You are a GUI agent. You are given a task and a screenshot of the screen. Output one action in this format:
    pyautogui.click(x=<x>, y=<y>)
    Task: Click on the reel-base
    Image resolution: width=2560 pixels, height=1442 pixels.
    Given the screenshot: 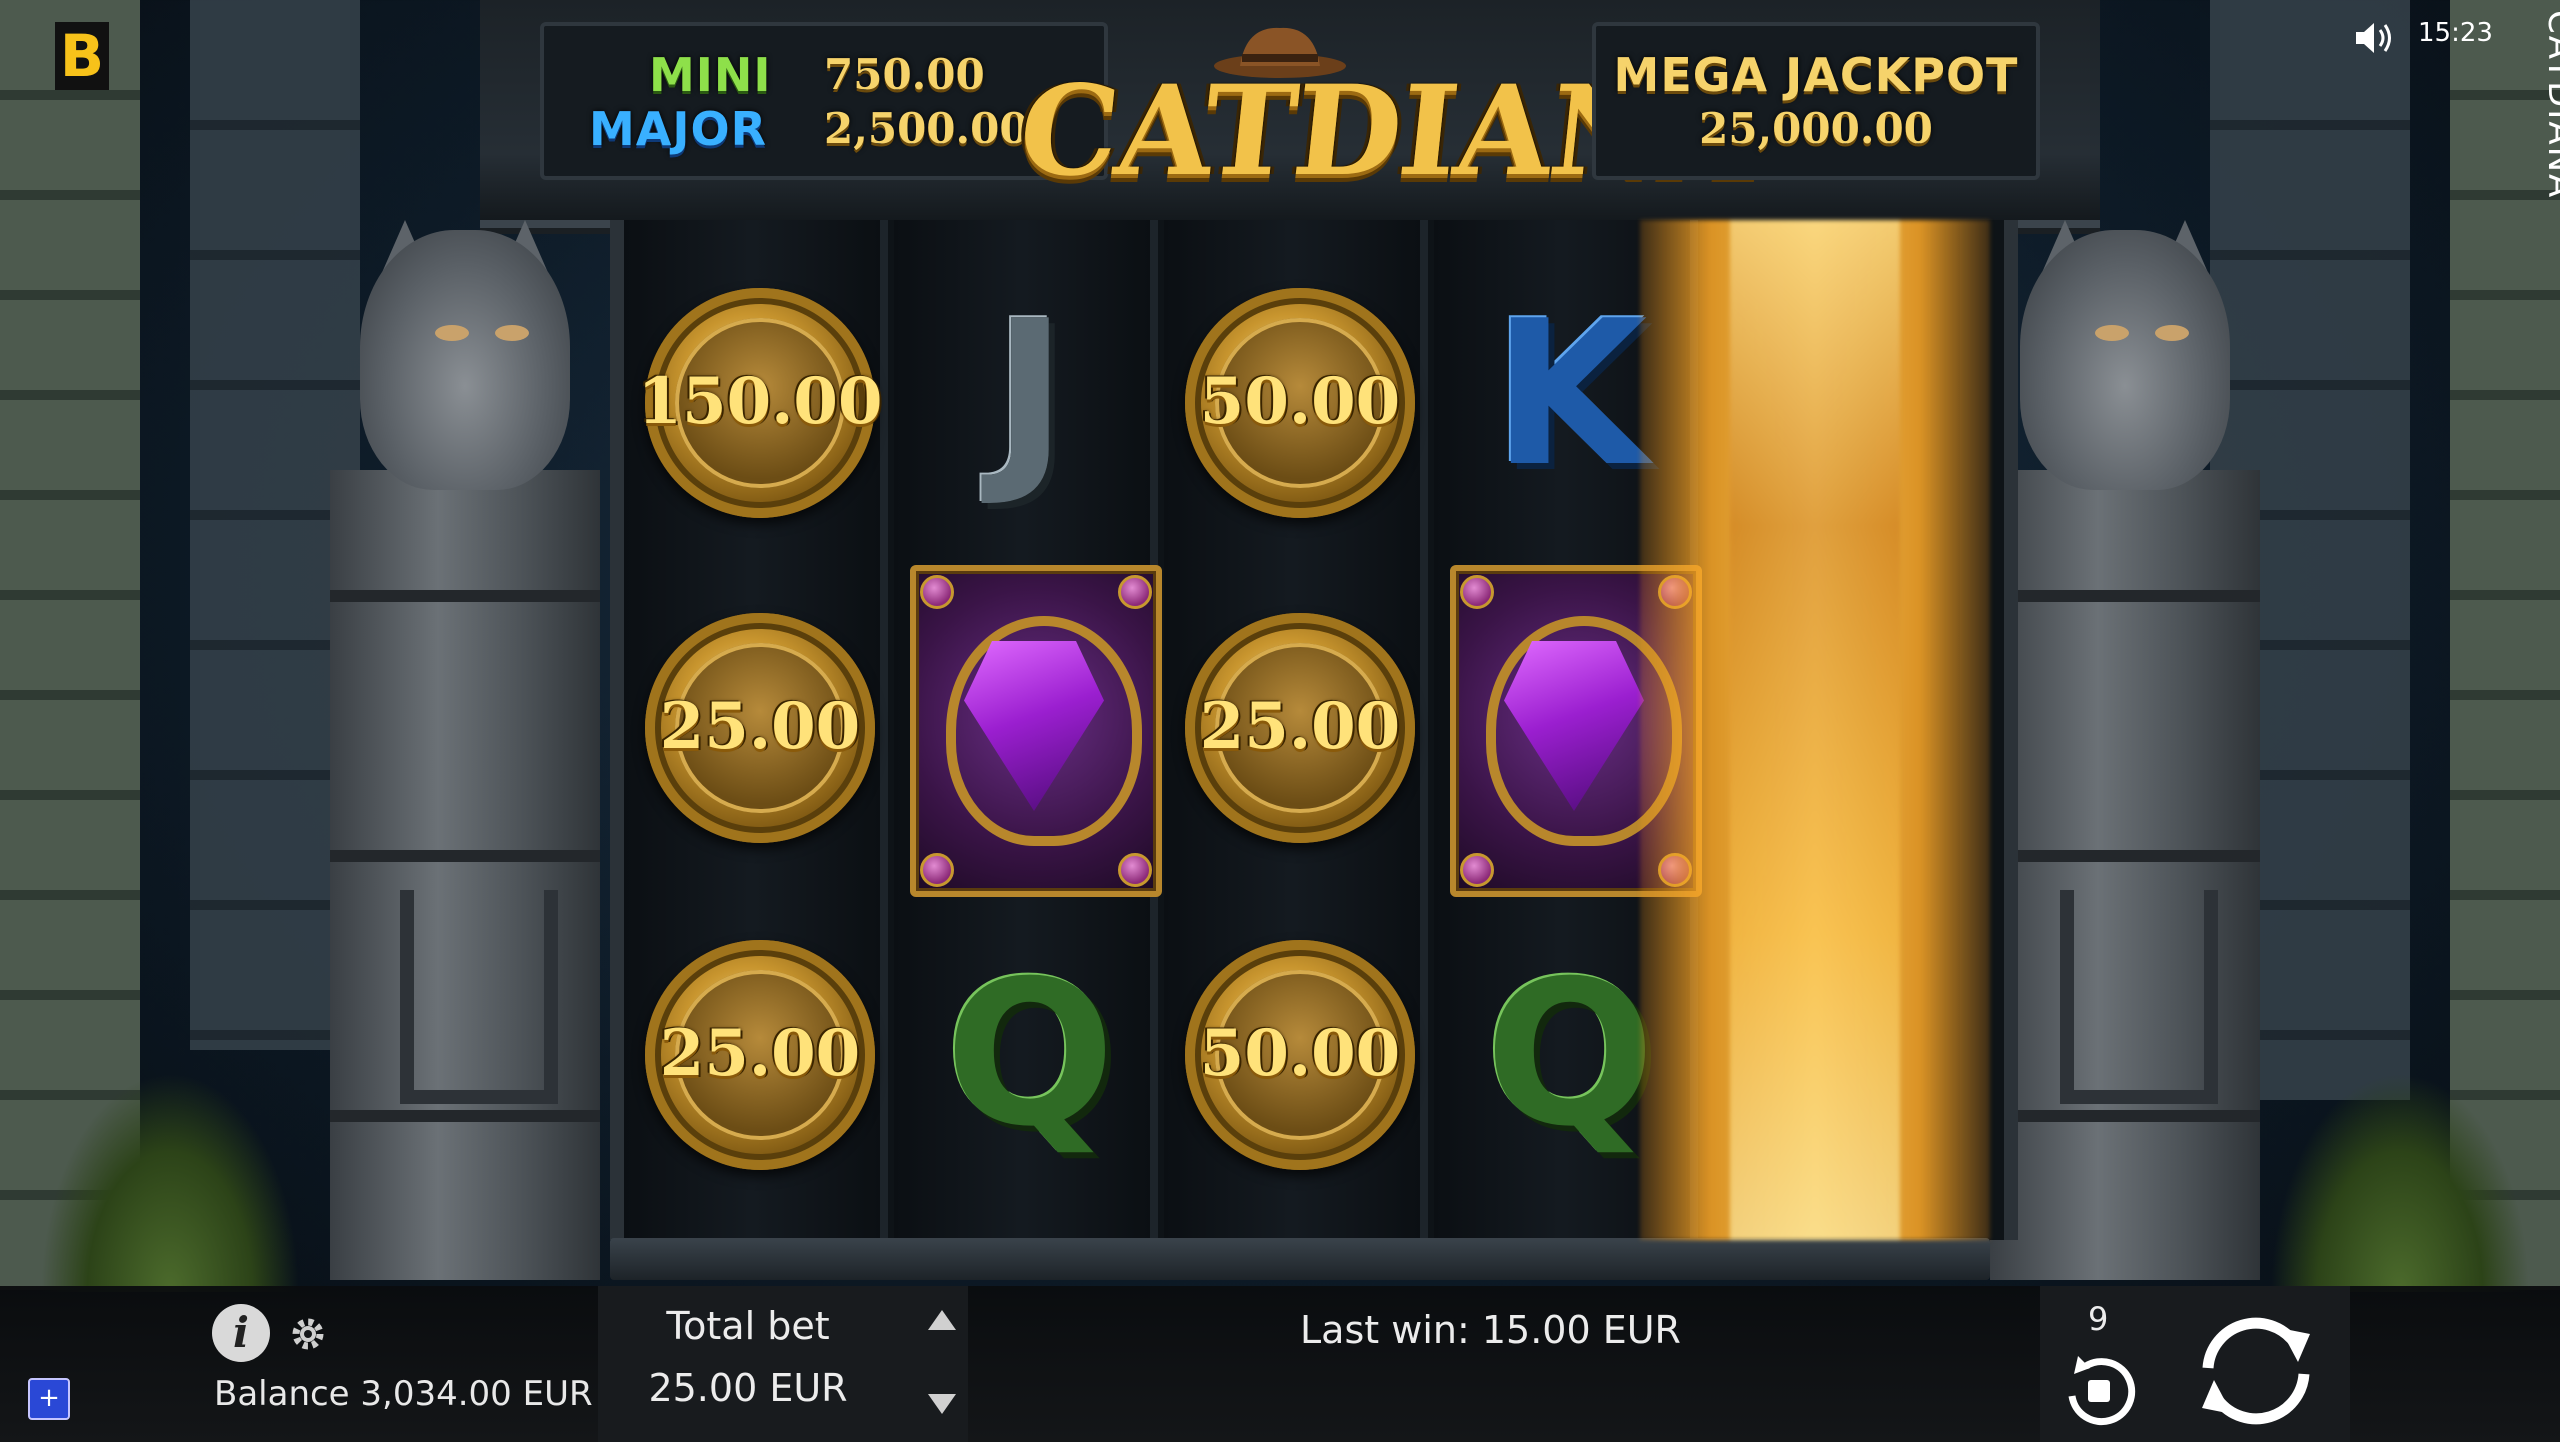 What is the action you would take?
    pyautogui.click(x=1300, y=1259)
    